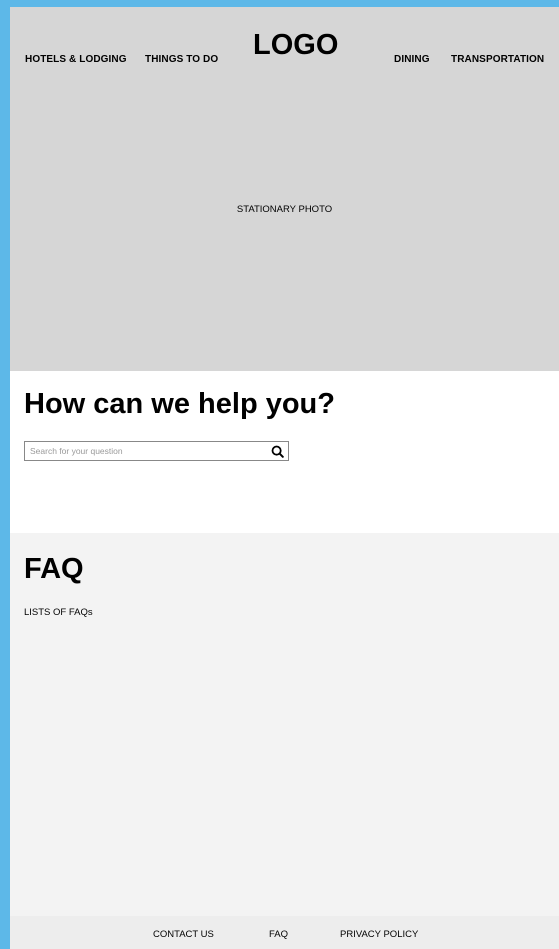  I want to click on hero-photo-caption: STATIONARY PHOTO, so click(284, 209).